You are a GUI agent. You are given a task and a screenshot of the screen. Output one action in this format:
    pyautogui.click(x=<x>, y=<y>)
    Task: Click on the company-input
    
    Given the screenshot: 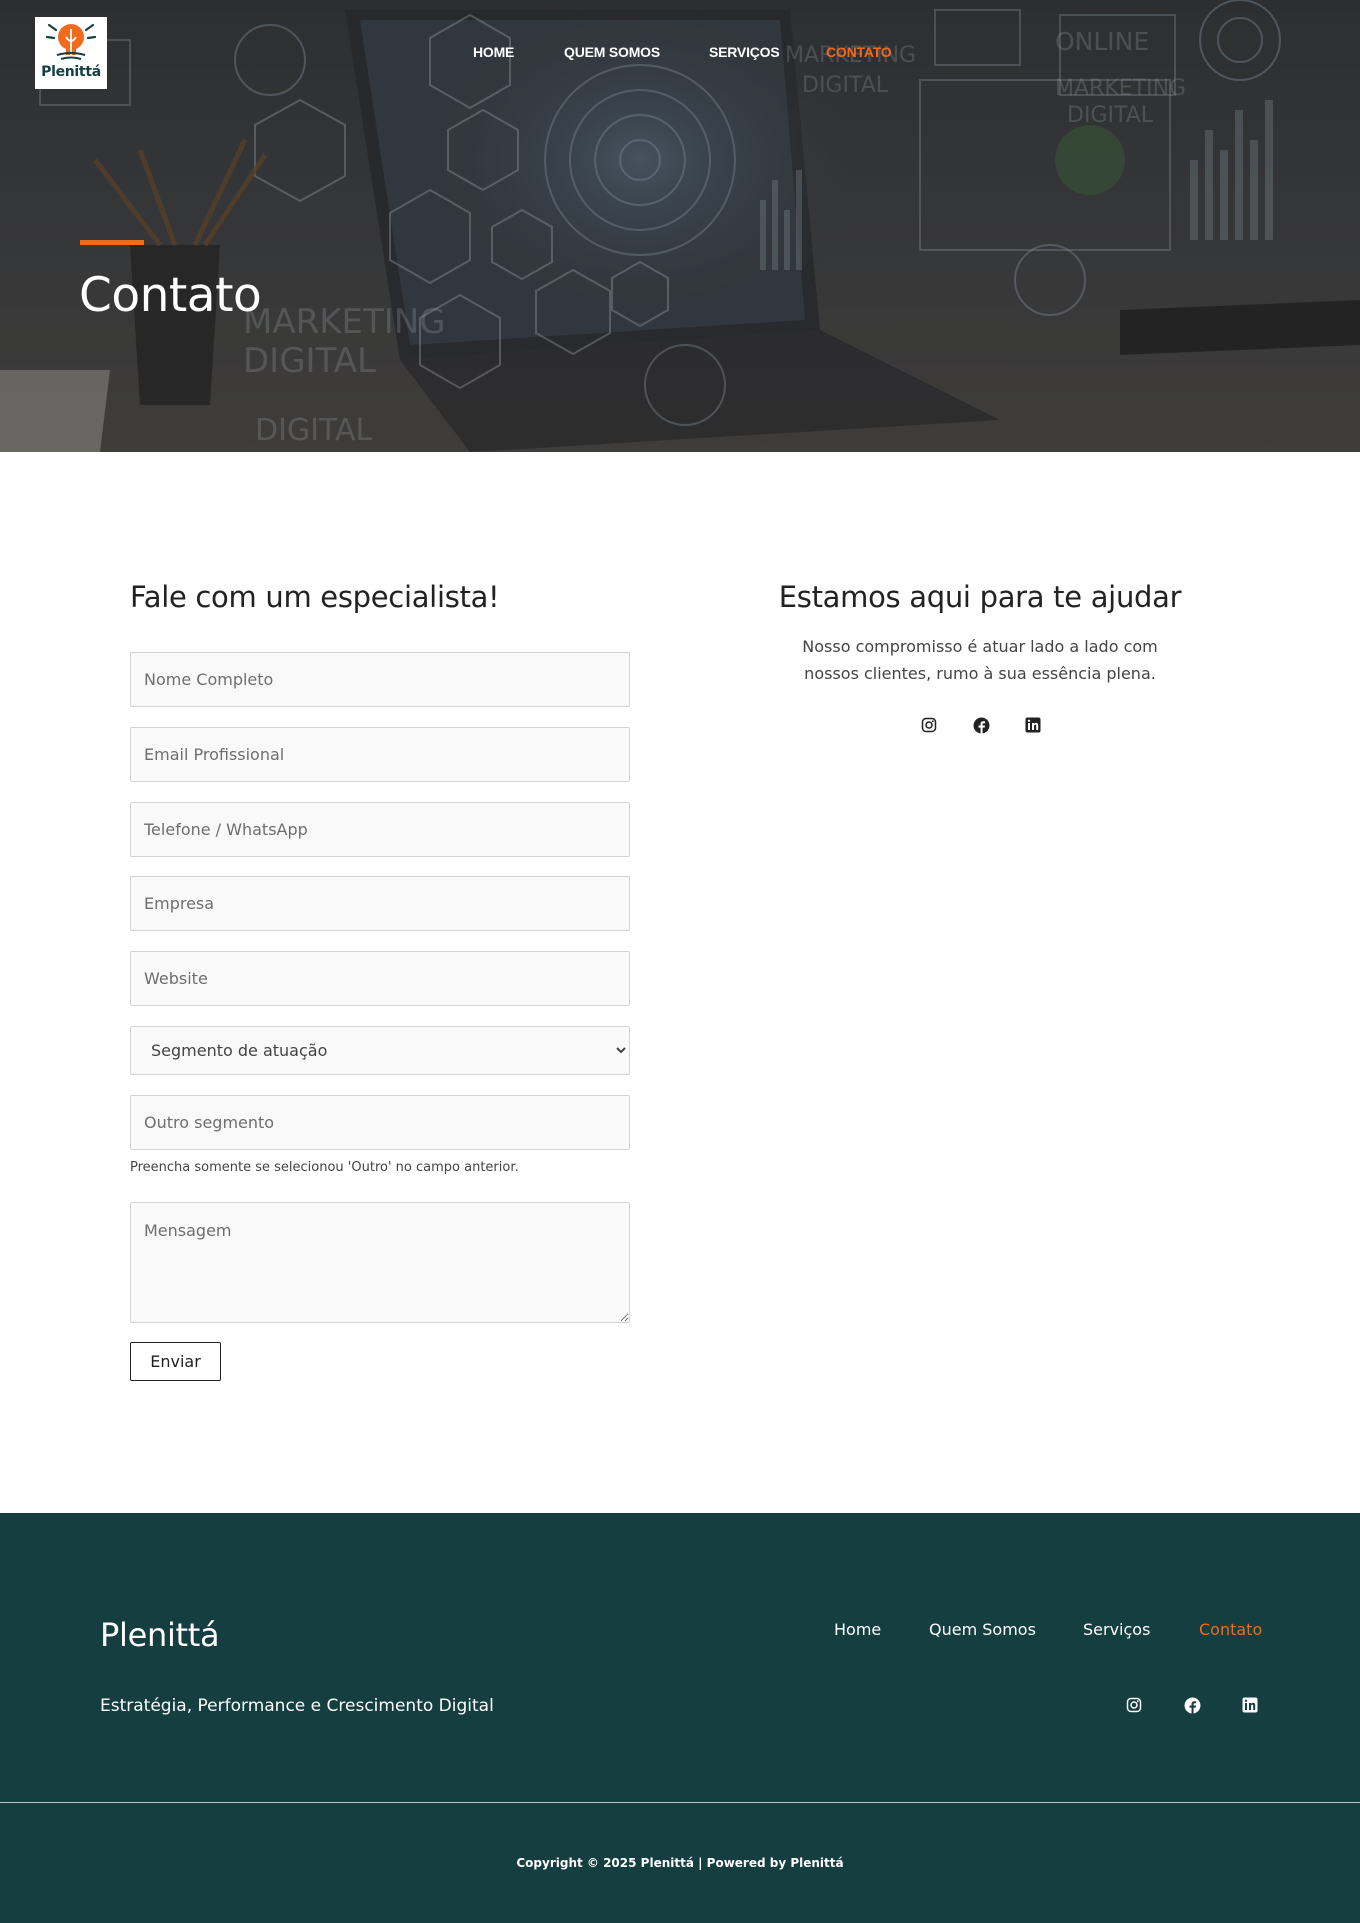 What is the action you would take?
    pyautogui.click(x=380, y=903)
    